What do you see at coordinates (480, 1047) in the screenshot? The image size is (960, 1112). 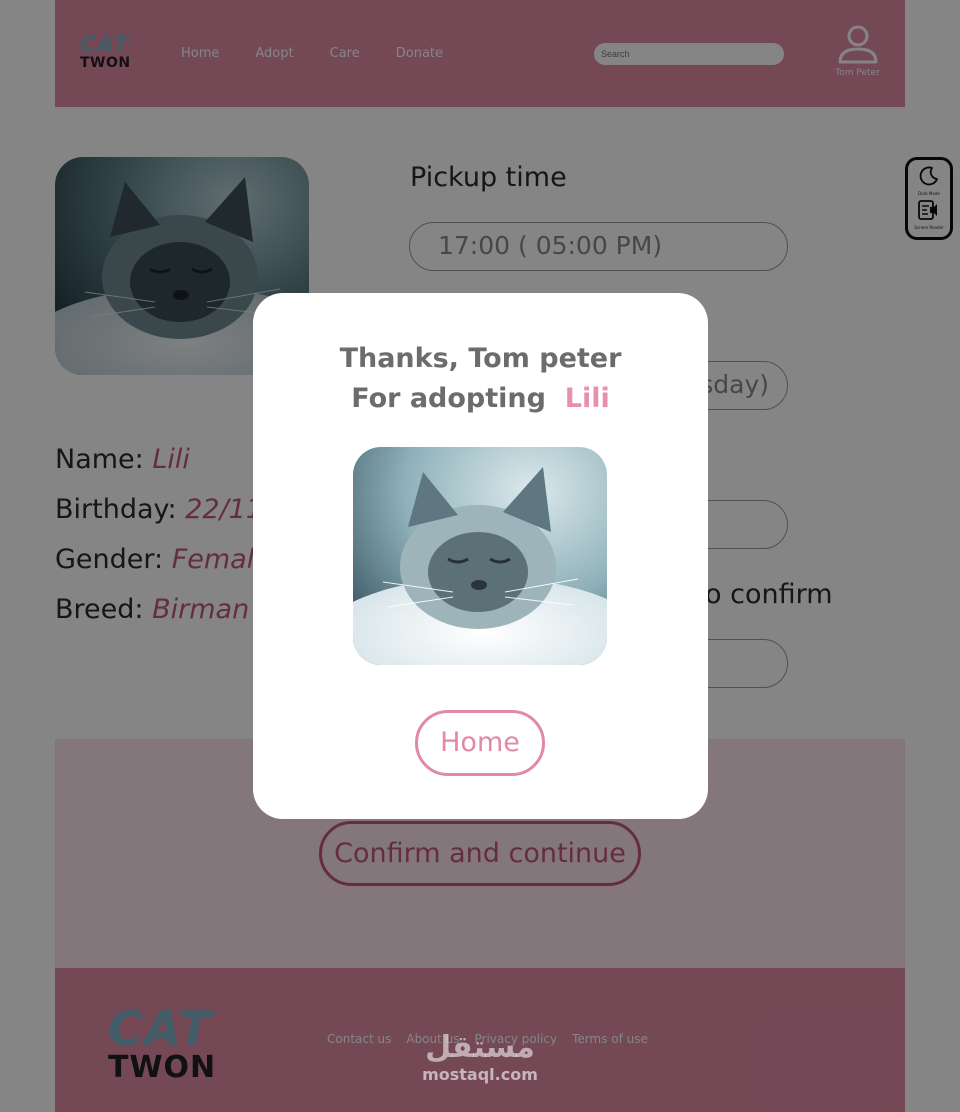 I see `watermark-arabic: مستقل` at bounding box center [480, 1047].